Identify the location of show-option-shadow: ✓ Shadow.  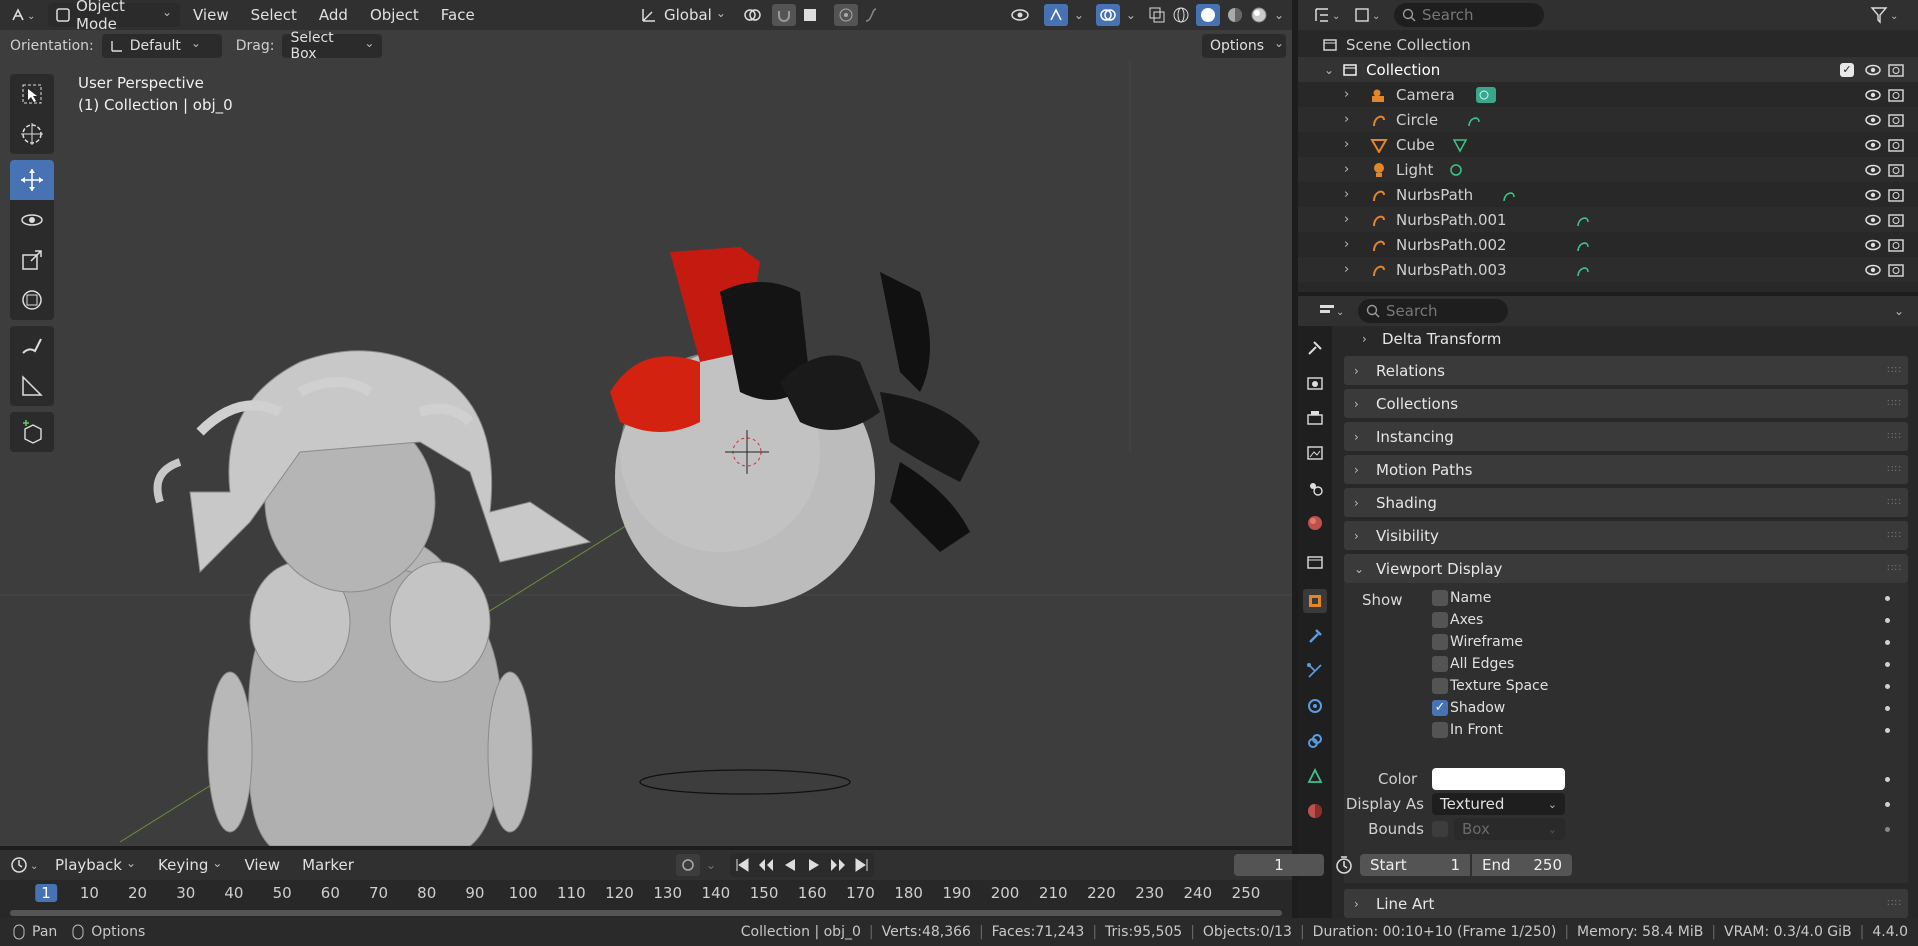
(1626, 708).